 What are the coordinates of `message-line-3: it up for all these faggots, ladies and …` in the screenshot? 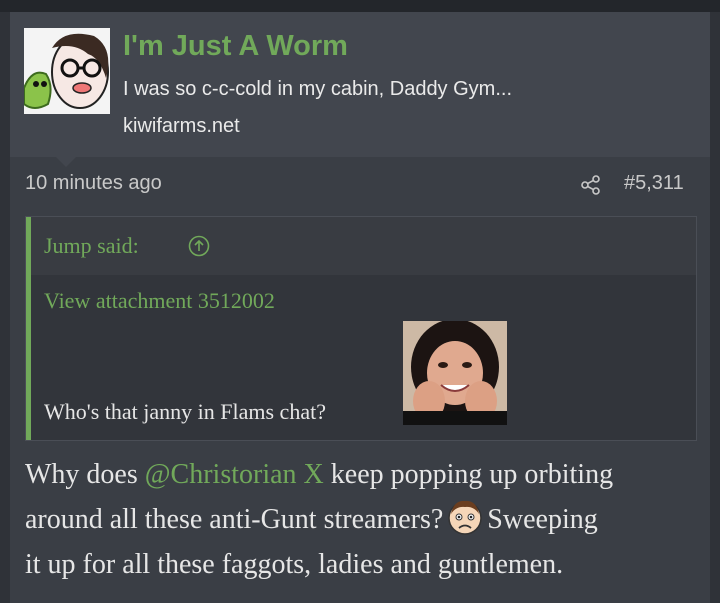 It's located at (365, 564).